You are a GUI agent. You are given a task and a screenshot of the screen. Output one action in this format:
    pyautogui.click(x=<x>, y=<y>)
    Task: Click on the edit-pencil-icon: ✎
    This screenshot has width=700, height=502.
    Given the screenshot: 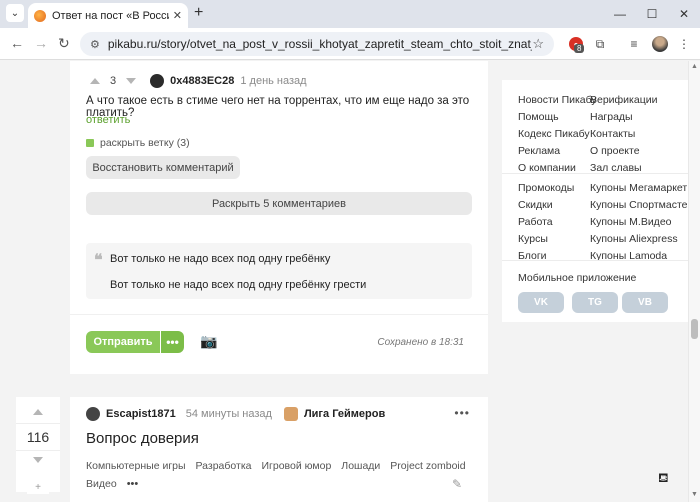 What is the action you would take?
    pyautogui.click(x=457, y=484)
    